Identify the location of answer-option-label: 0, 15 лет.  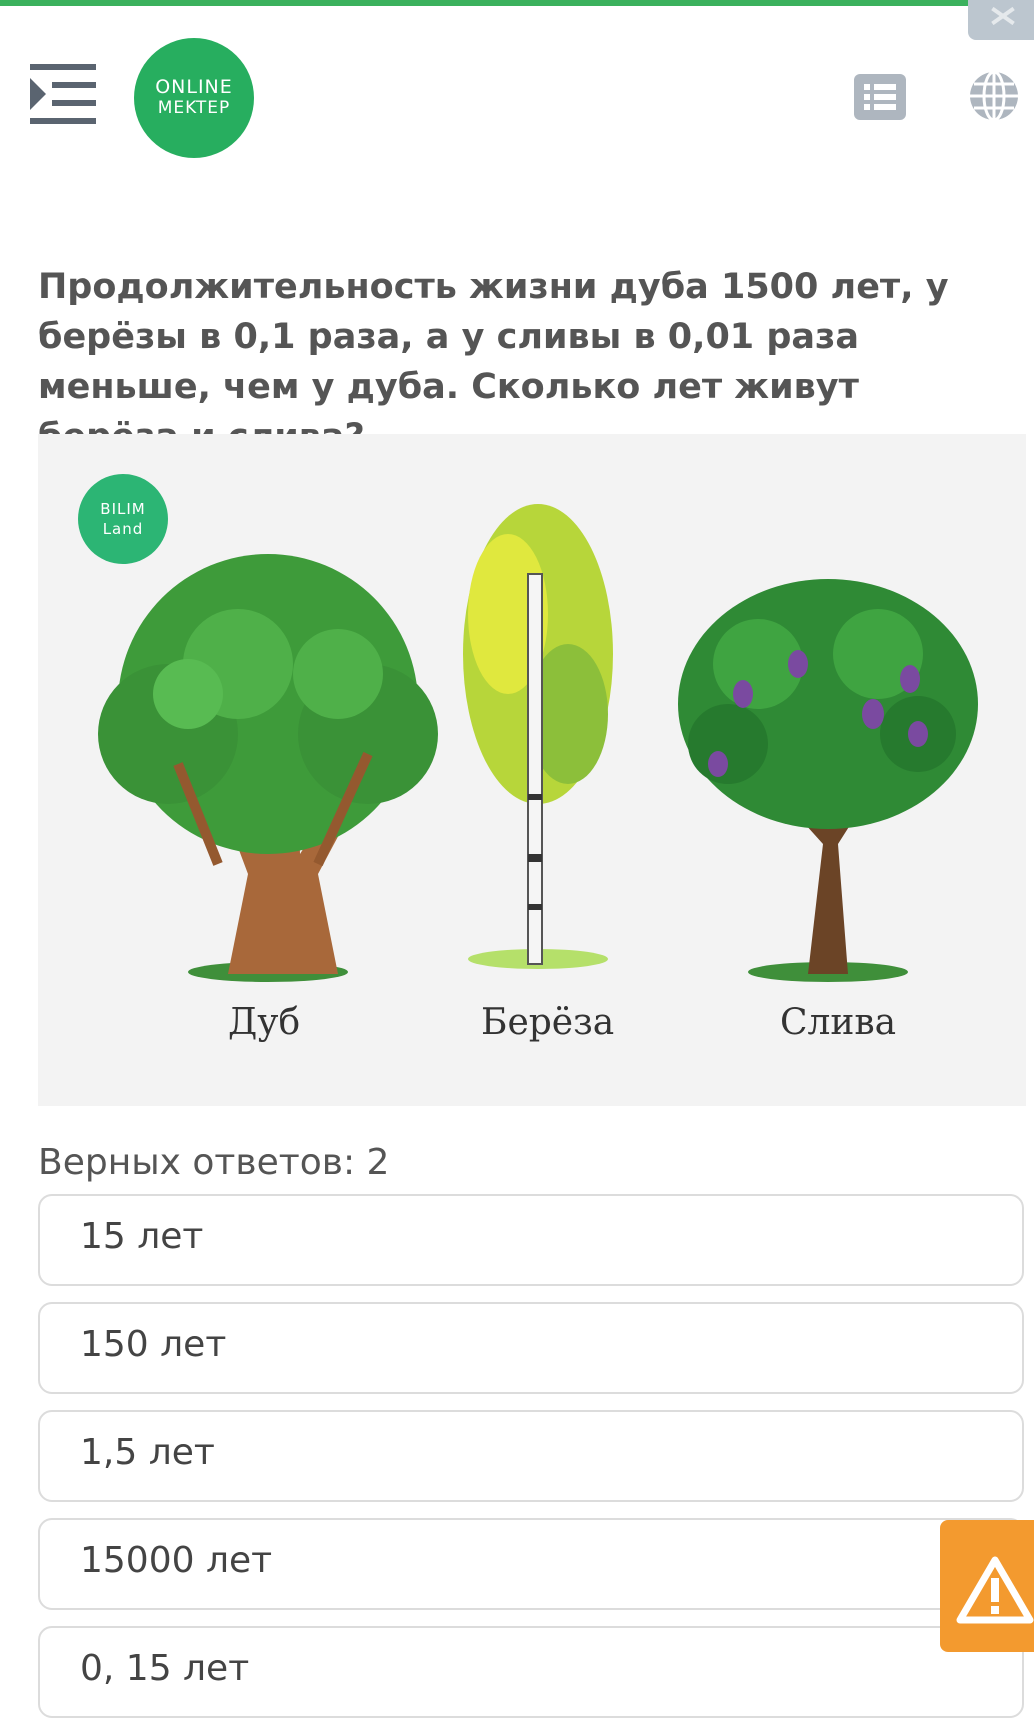
(165, 1668).